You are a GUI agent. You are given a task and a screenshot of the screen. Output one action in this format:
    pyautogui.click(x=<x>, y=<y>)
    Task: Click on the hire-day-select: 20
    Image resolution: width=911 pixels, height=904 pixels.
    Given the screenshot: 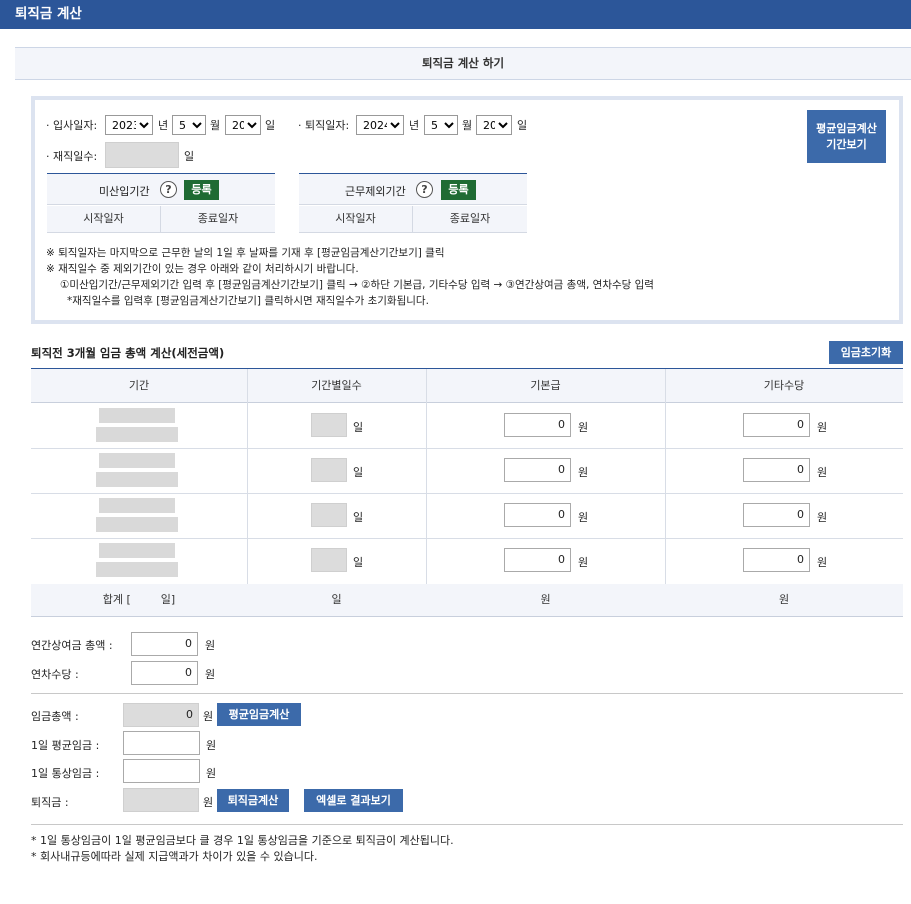 What is the action you would take?
    pyautogui.click(x=243, y=125)
    